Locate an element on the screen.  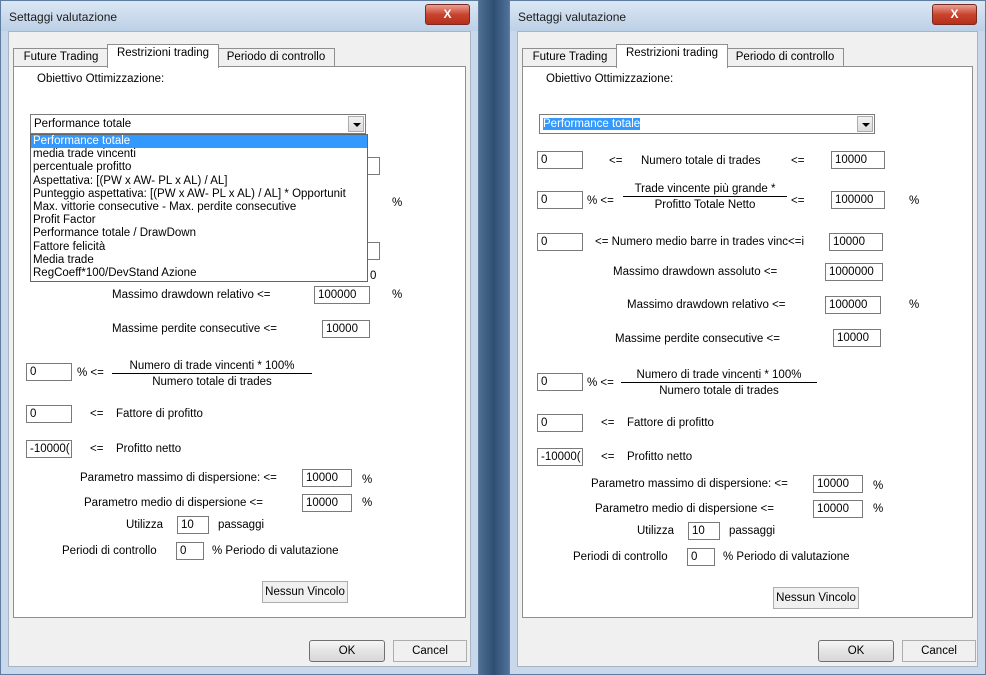
dropdown-option: RegCoeff*100/DevStand Azione is located at coordinates (199, 273).